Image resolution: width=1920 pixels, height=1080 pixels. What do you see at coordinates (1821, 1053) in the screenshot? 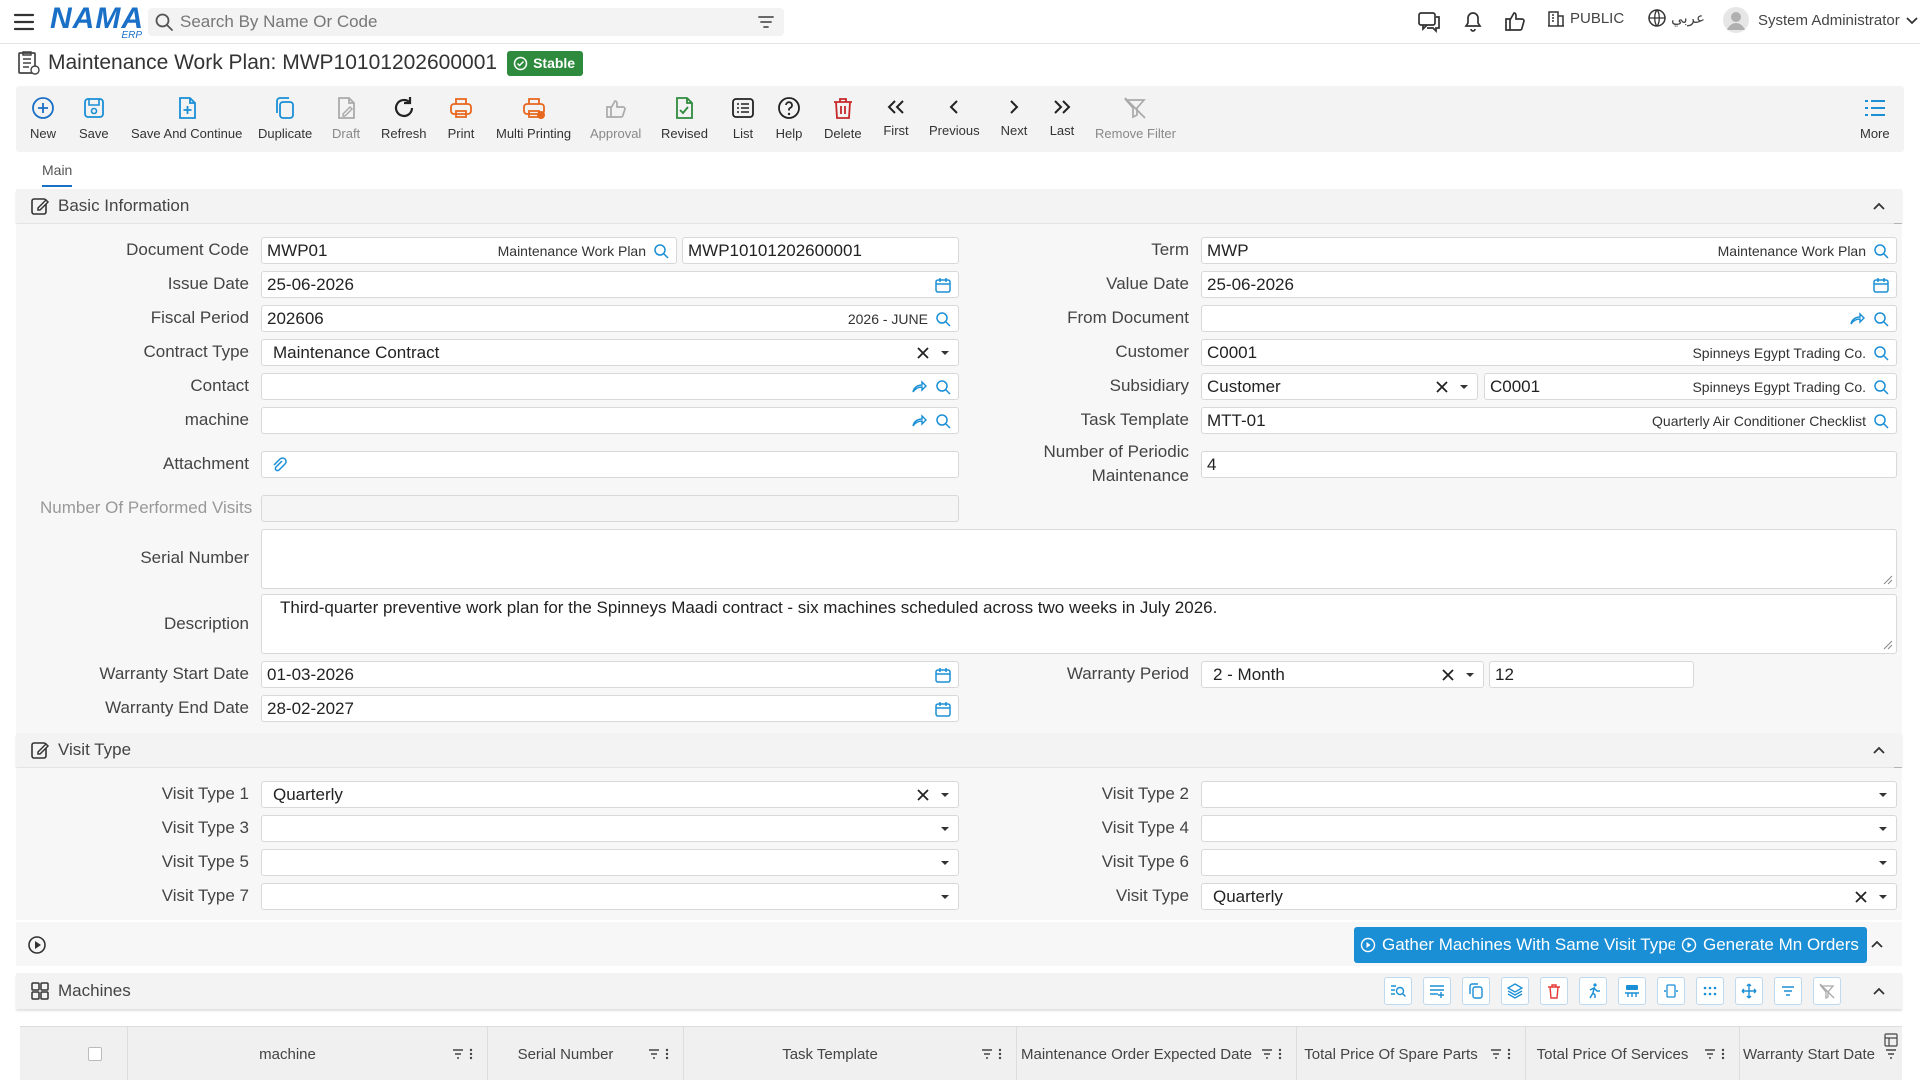
I see `column-header-warranty-start-date: Warranty Start Date` at bounding box center [1821, 1053].